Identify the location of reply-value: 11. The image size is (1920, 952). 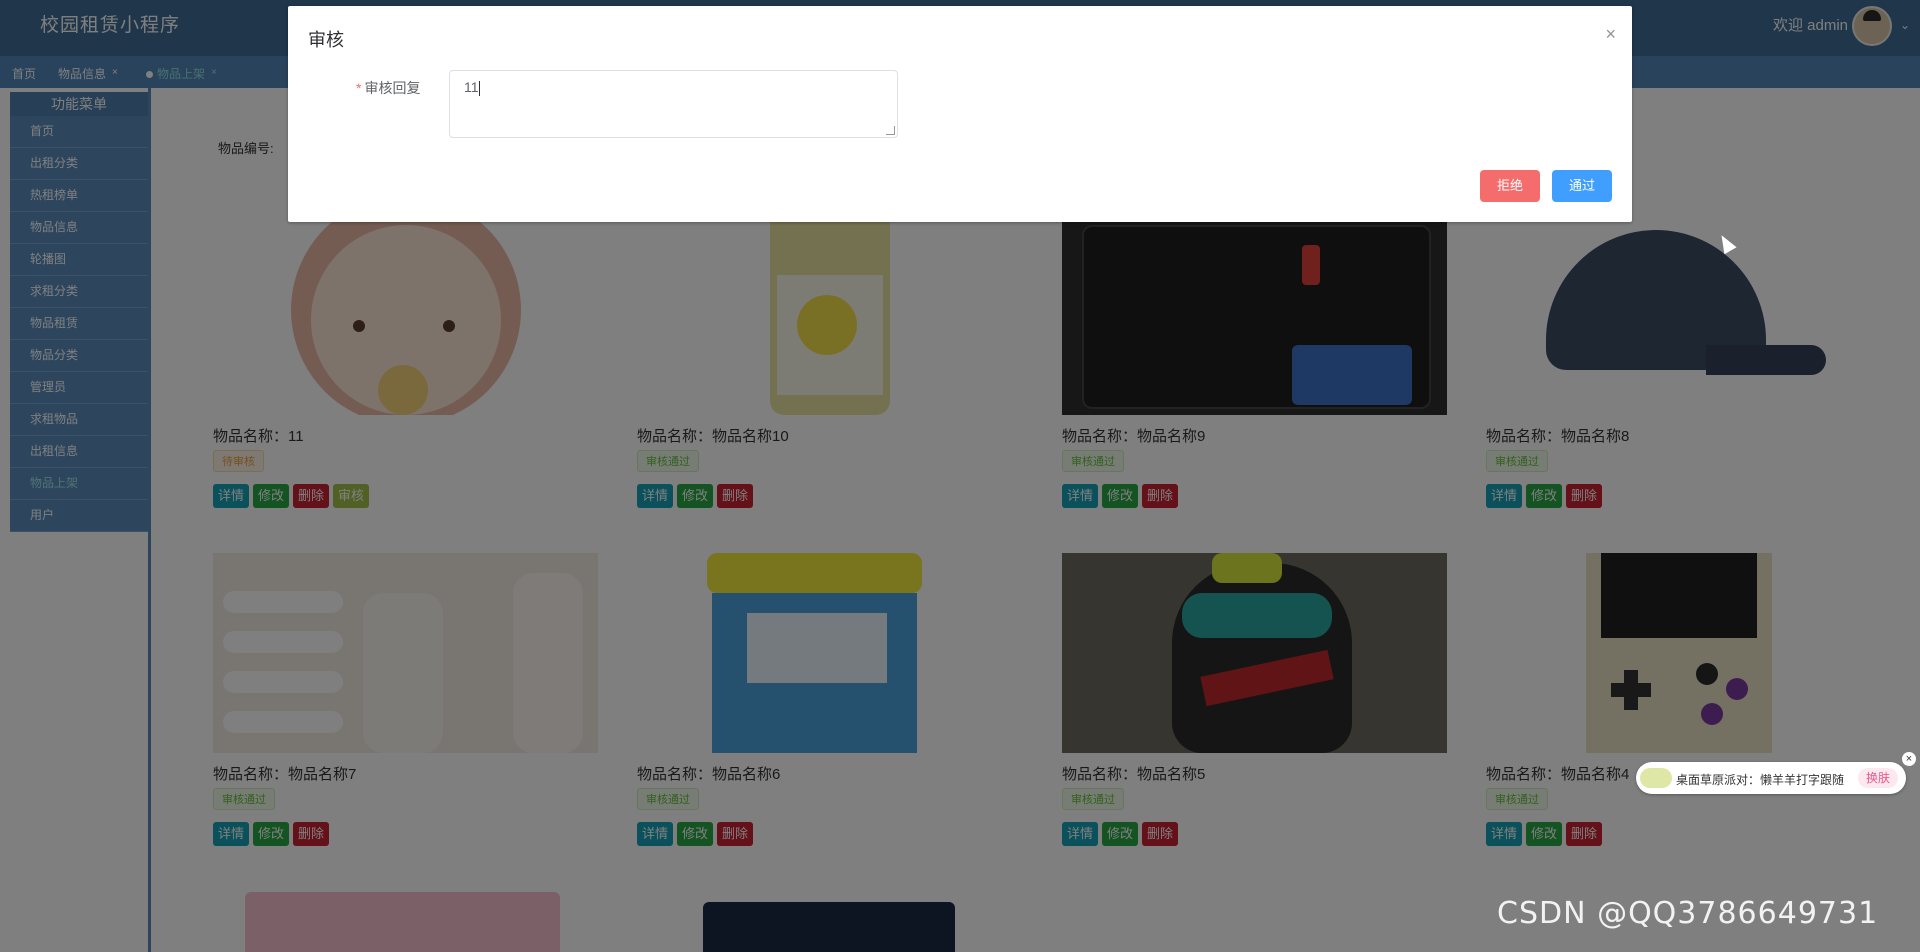
(471, 87).